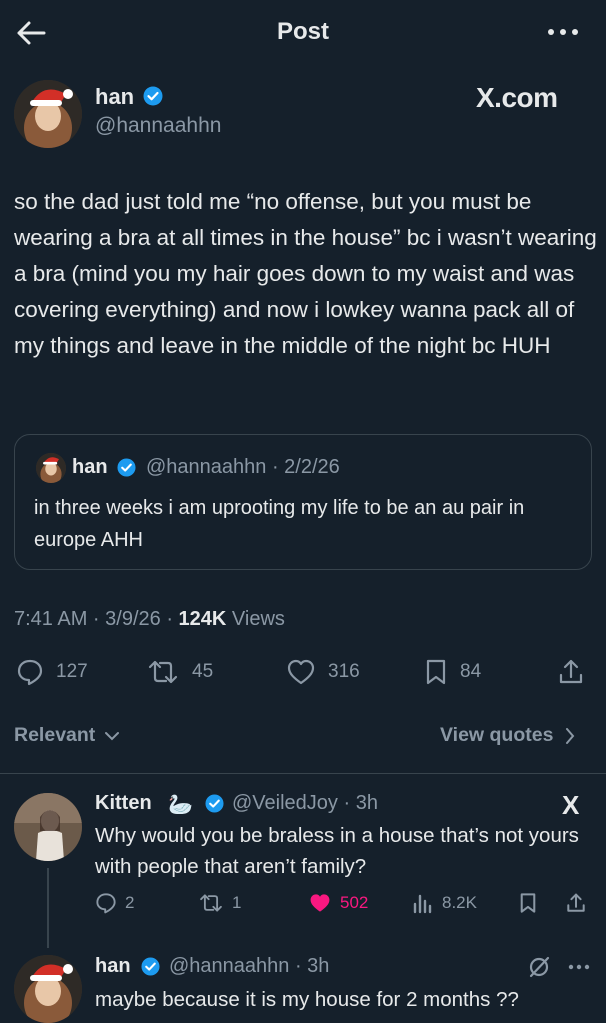  I want to click on bookmark-button: 84, so click(452, 672).